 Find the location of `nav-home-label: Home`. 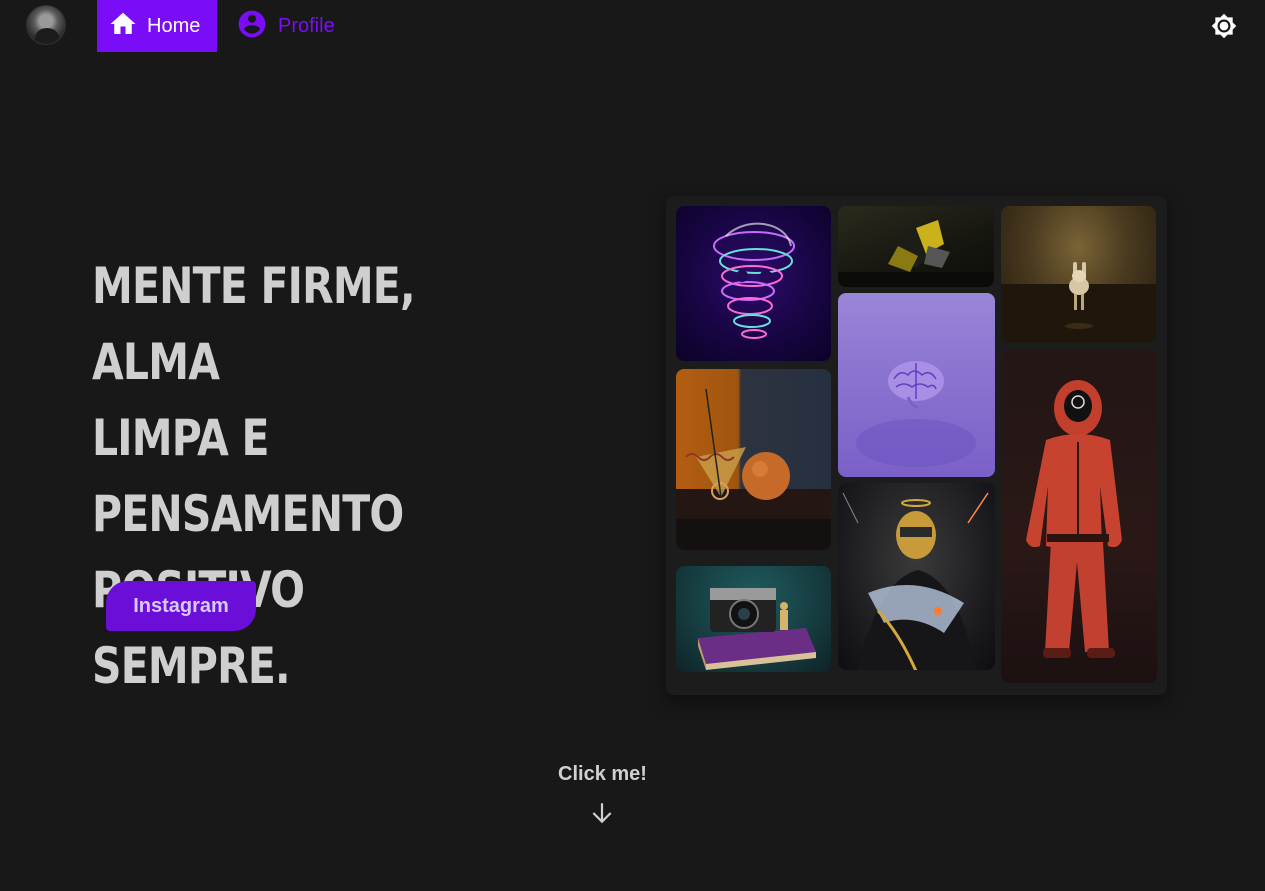

nav-home-label: Home is located at coordinates (174, 25).